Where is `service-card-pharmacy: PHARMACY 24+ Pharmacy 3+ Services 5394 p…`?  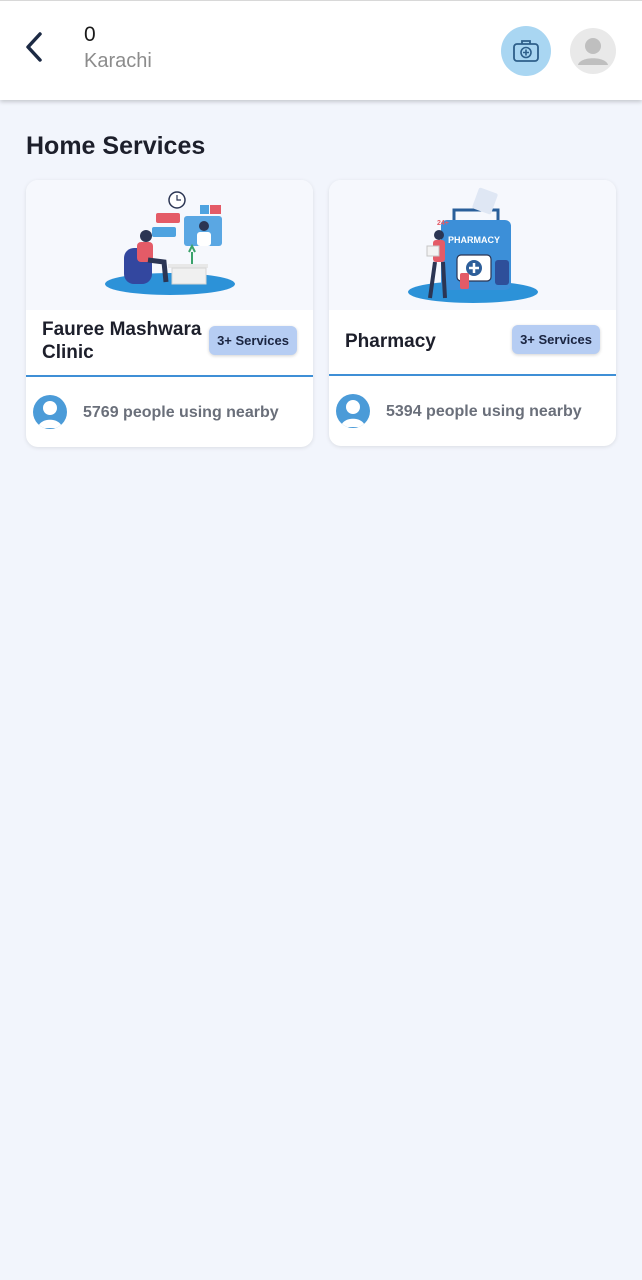 service-card-pharmacy: PHARMACY 24+ Pharmacy 3+ Services 5394 p… is located at coordinates (472, 313).